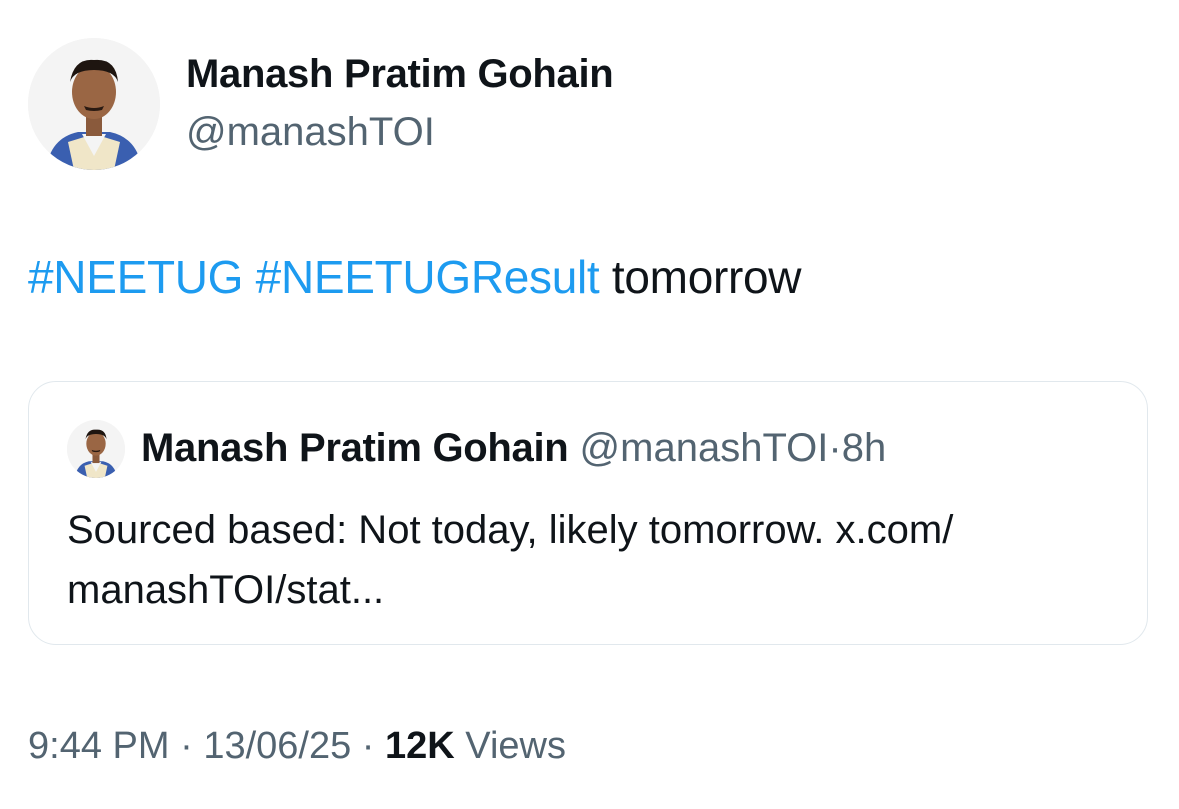 The height and width of the screenshot is (809, 1179). I want to click on author-avatar, so click(94, 104).